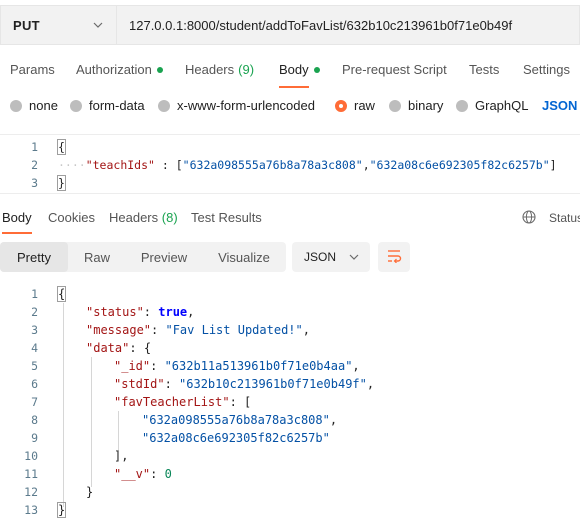 Image resolution: width=580 pixels, height=527 pixels. What do you see at coordinates (210, 69) in the screenshot?
I see `tab-headers-label: Headers` at bounding box center [210, 69].